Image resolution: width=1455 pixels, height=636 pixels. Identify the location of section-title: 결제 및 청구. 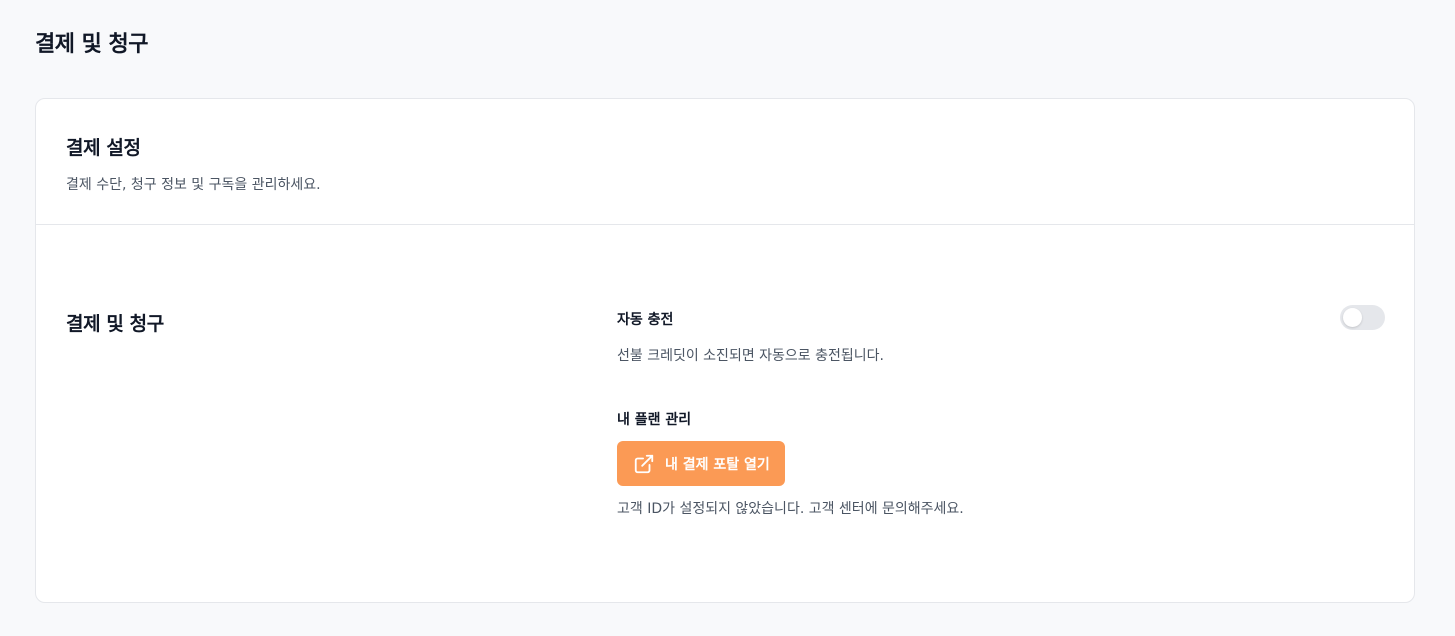
(115, 324).